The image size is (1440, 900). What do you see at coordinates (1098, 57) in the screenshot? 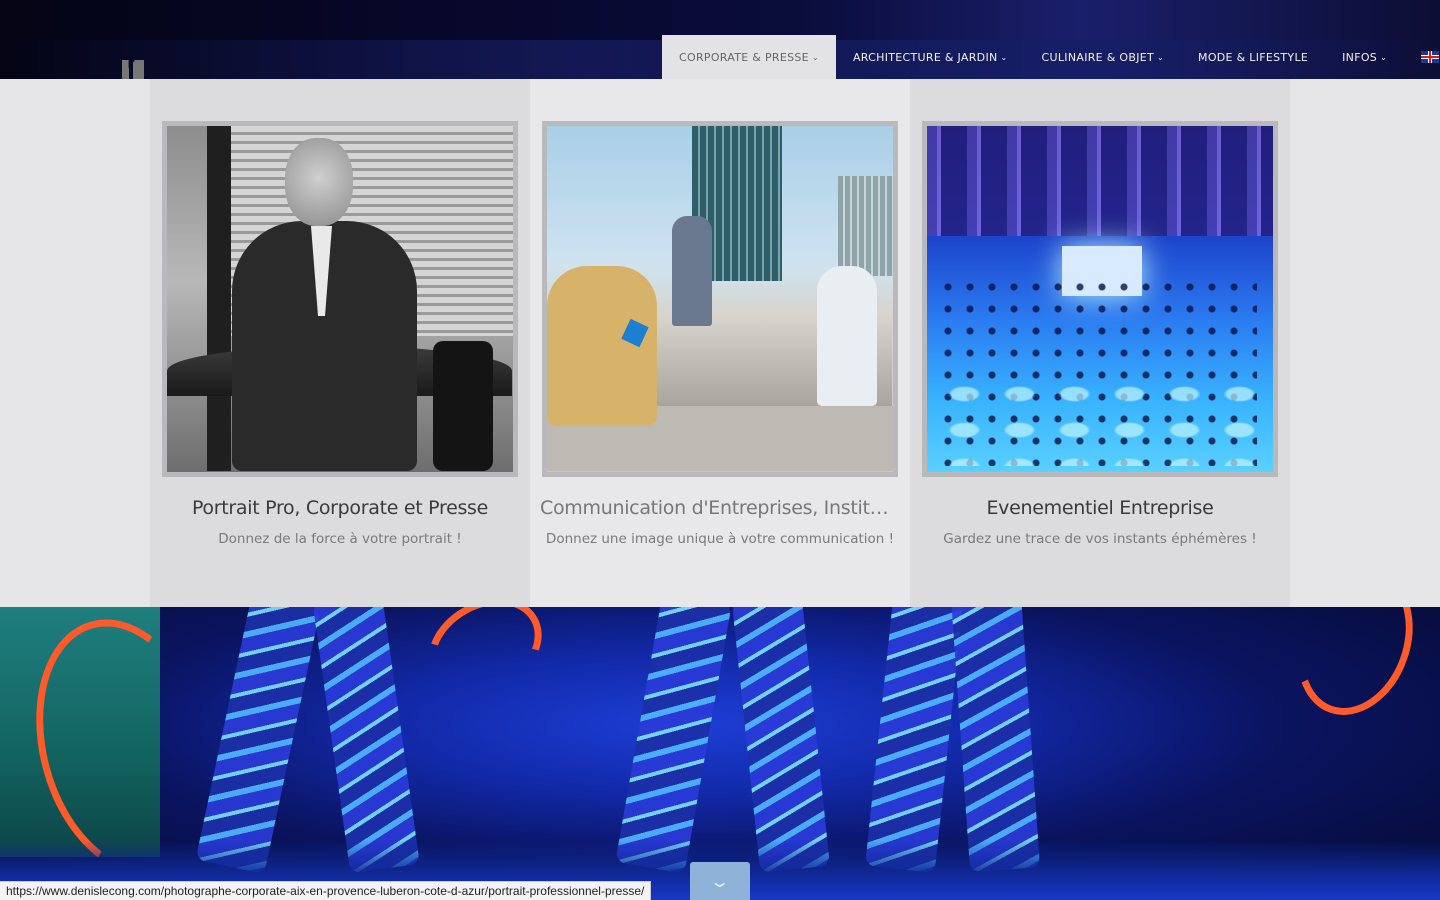
I see `nav-label: CULINAIRE & OBJET` at bounding box center [1098, 57].